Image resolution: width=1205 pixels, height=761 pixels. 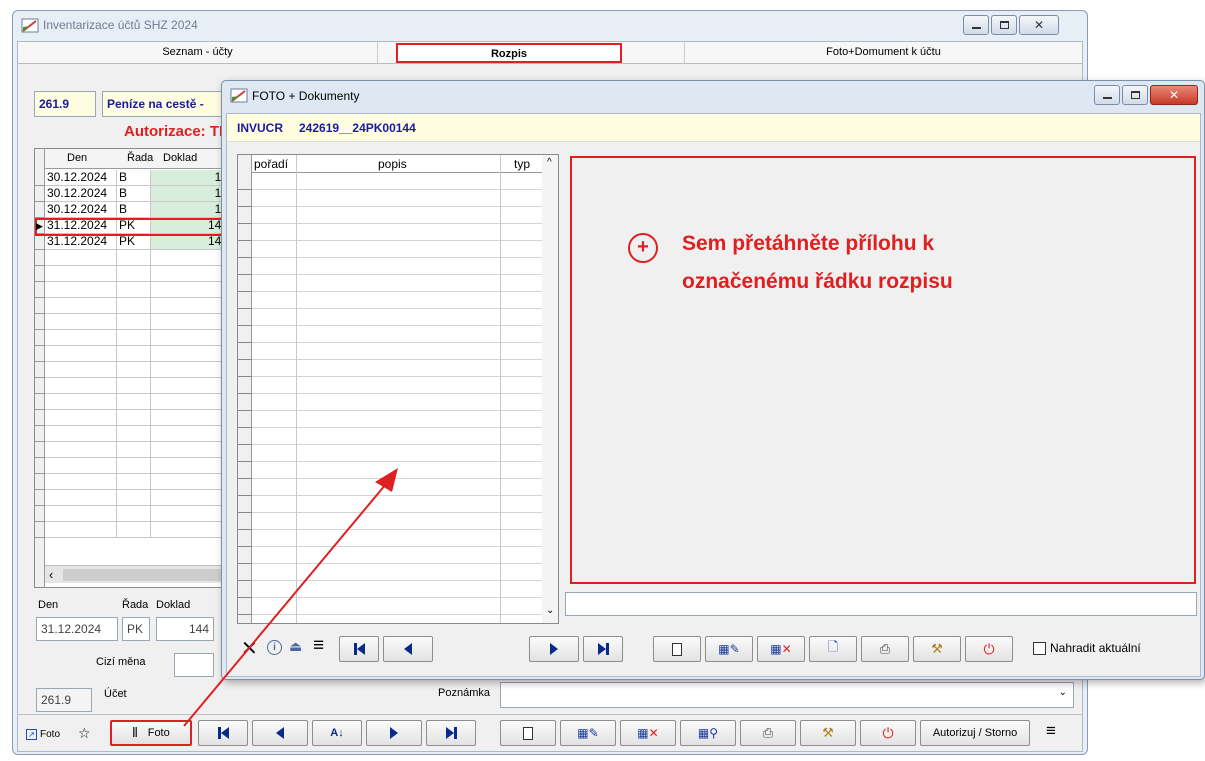 I want to click on account-number-field: 261.9, so click(x=65, y=104).